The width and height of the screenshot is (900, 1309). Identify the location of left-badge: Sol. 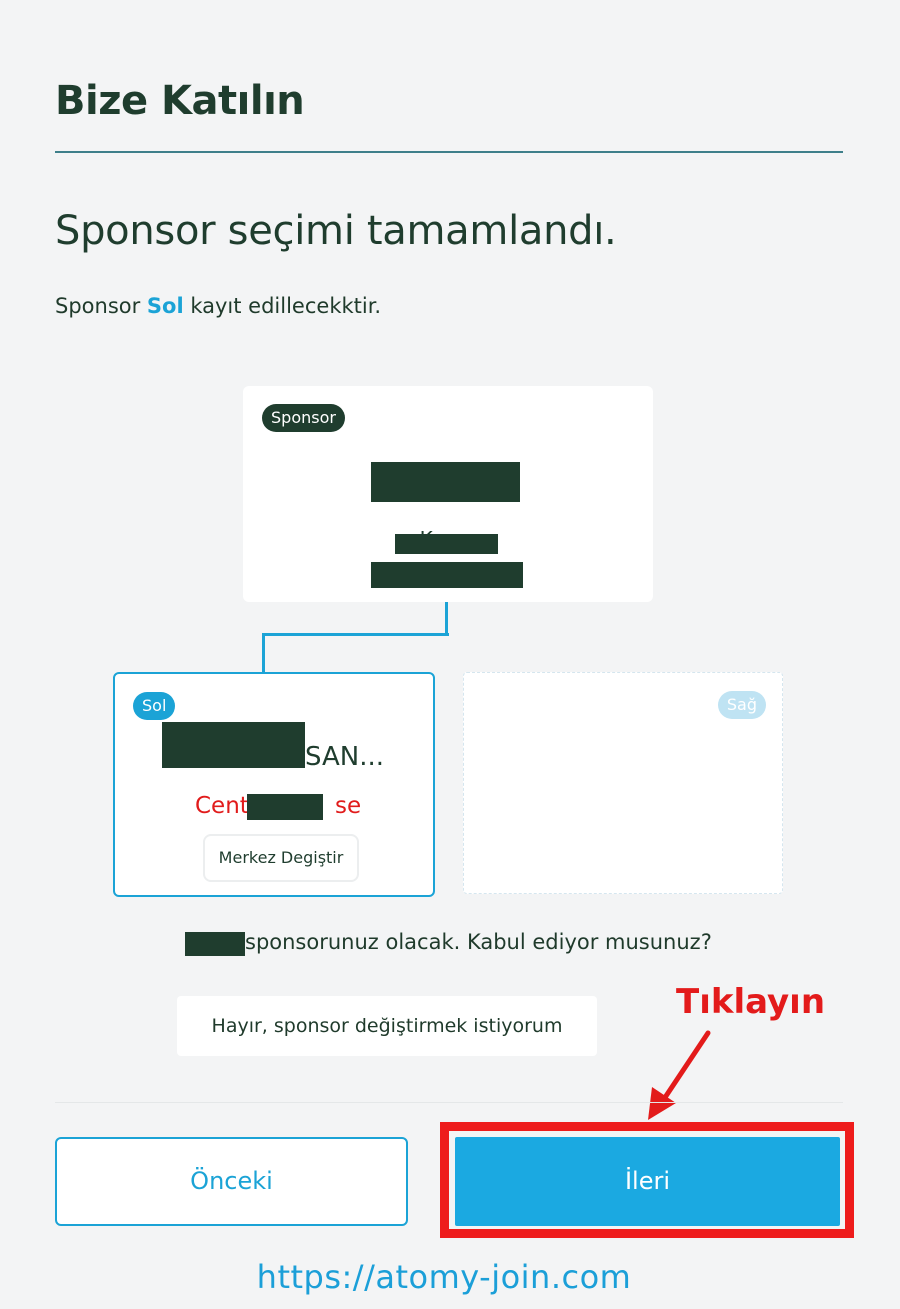
(154, 706).